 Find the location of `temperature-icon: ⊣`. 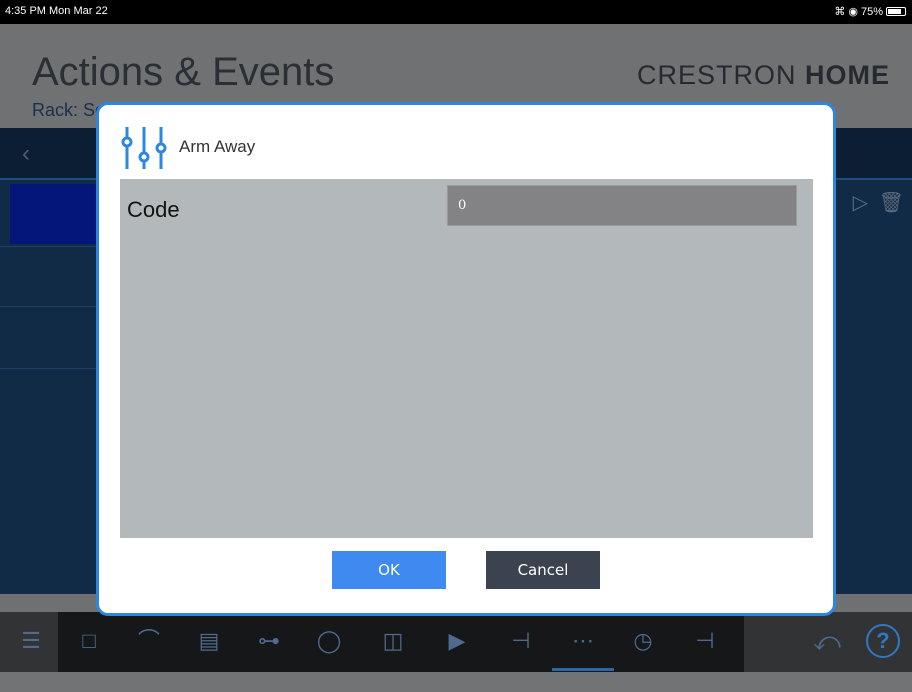

temperature-icon: ⊣ is located at coordinates (705, 641).